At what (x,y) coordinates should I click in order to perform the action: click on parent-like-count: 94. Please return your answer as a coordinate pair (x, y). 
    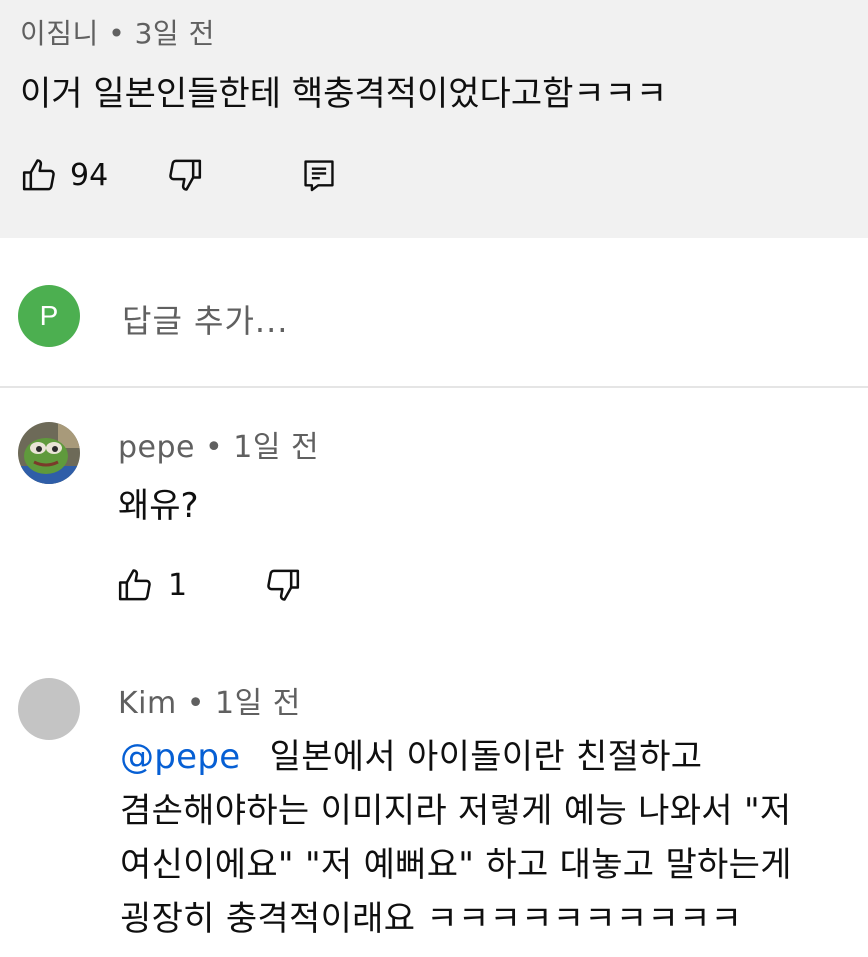
    Looking at the image, I should click on (89, 175).